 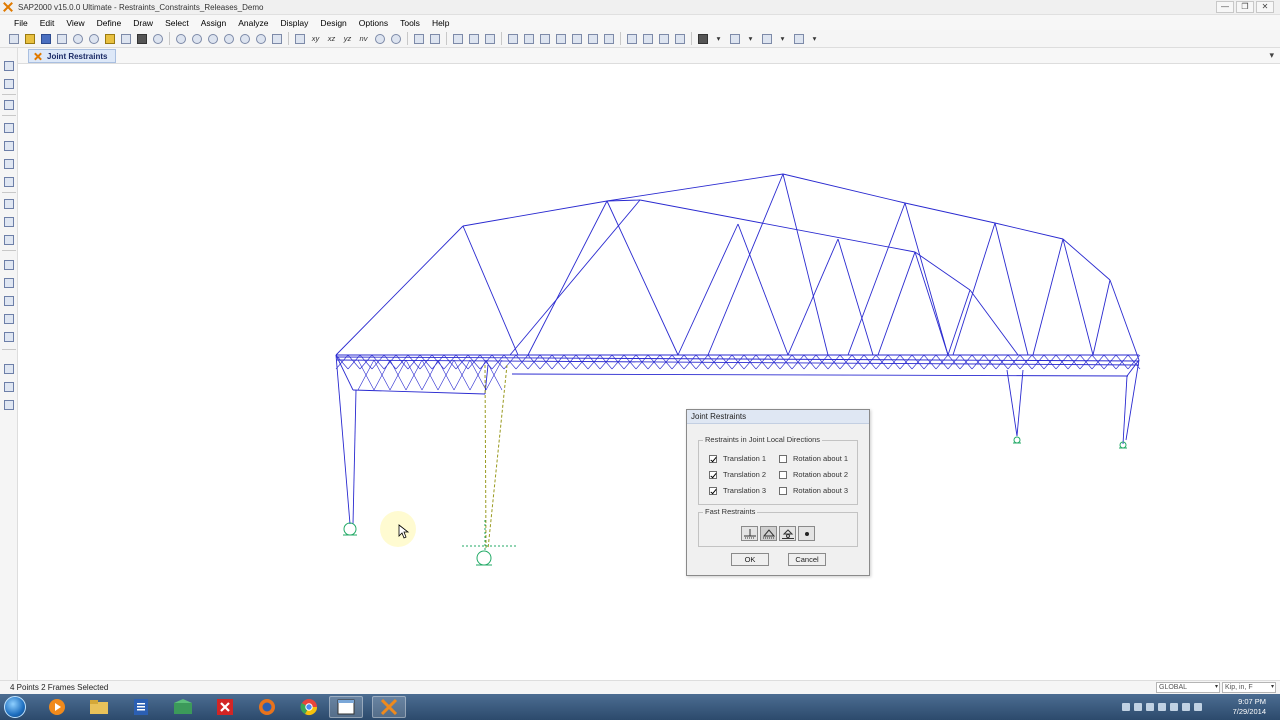 What do you see at coordinates (61, 39) in the screenshot?
I see `print-button` at bounding box center [61, 39].